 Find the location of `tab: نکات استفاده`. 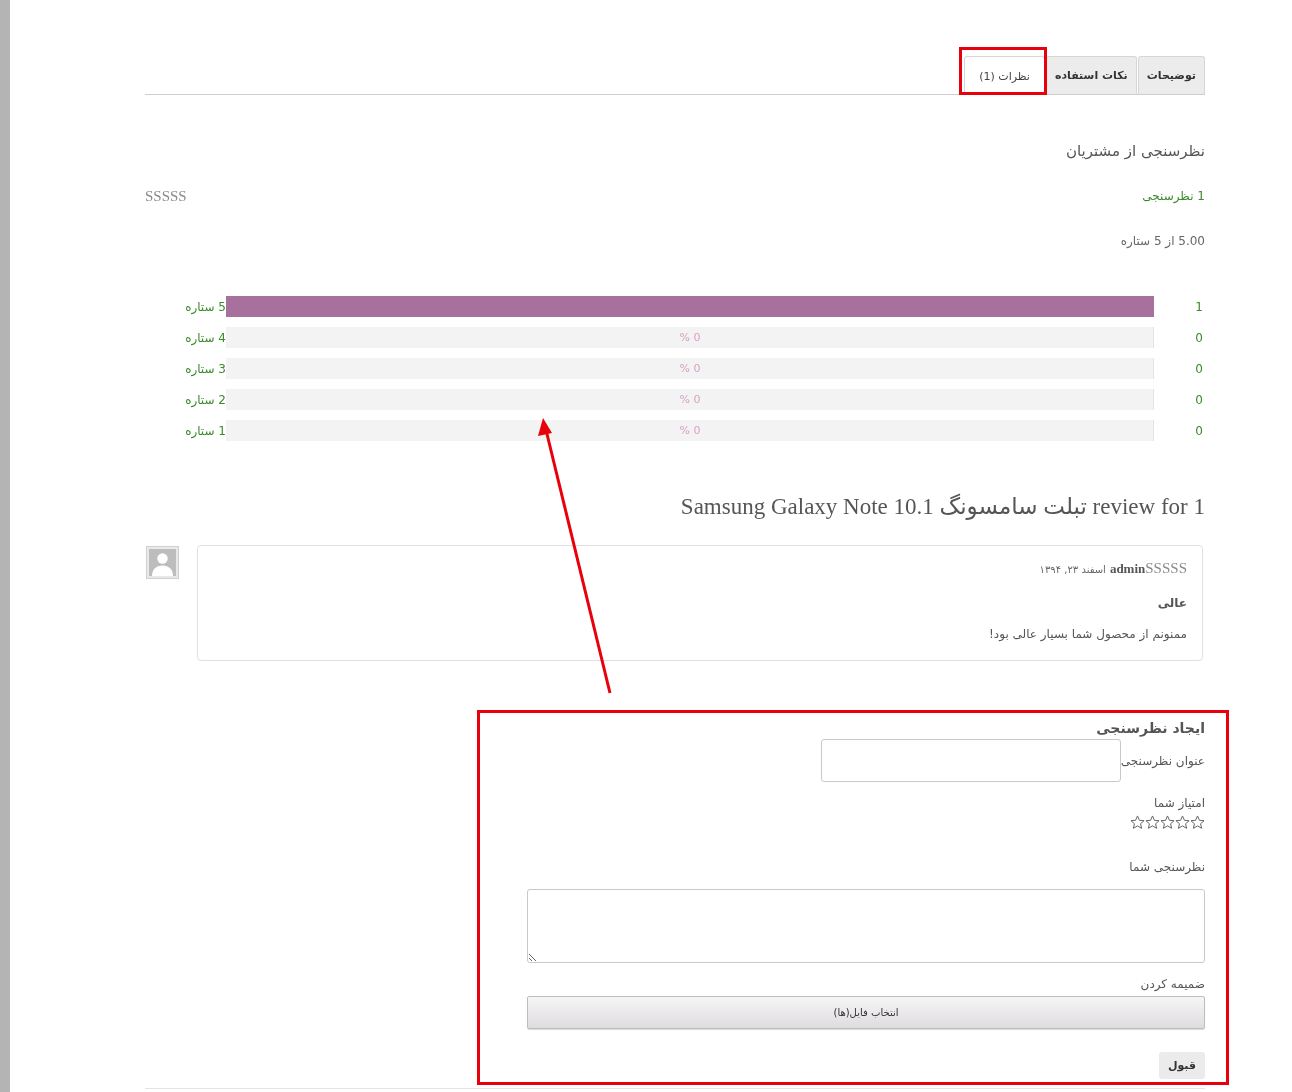

tab: نکات استفاده is located at coordinates (1091, 75).